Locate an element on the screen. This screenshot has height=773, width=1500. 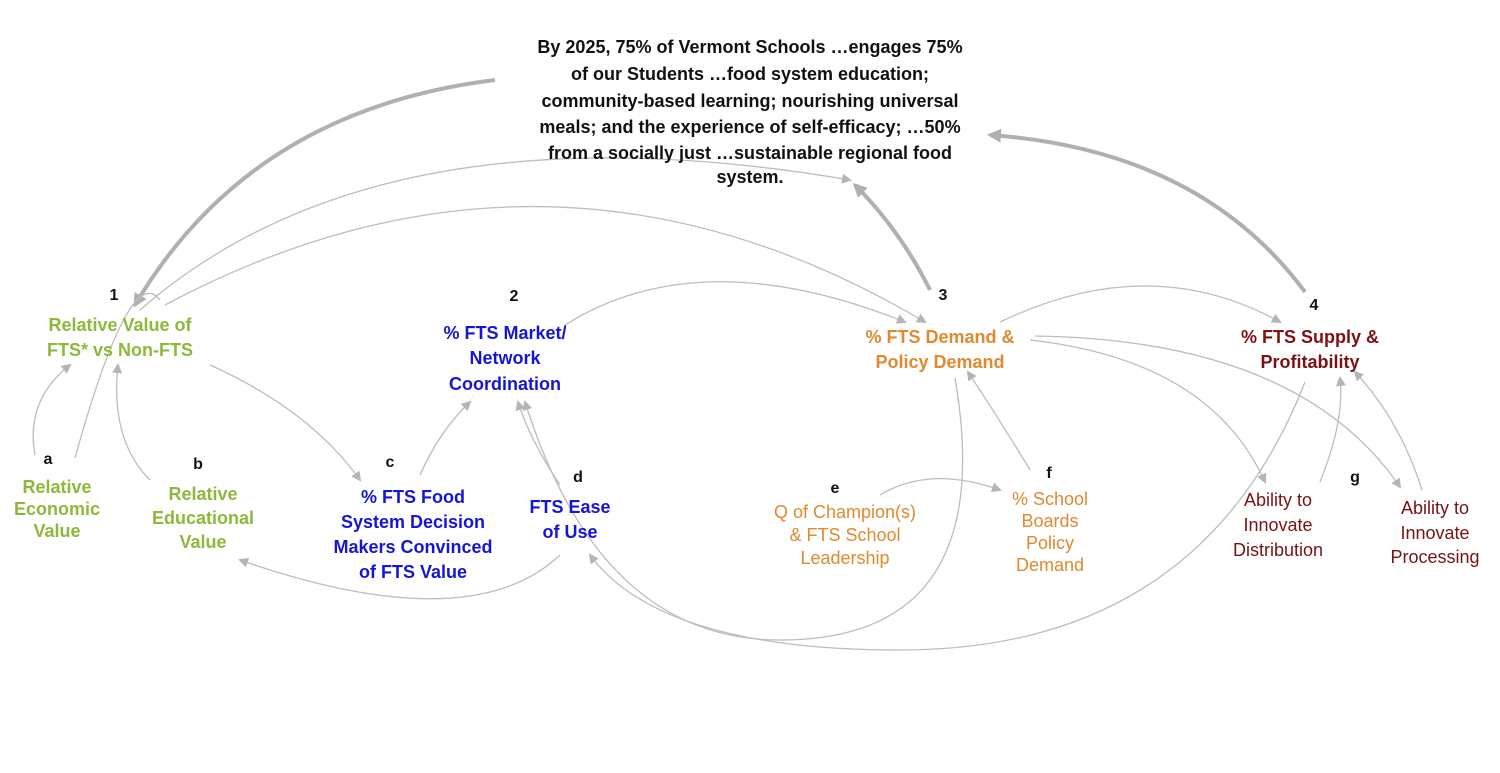
node-letter-b: b is located at coordinates (198, 464).